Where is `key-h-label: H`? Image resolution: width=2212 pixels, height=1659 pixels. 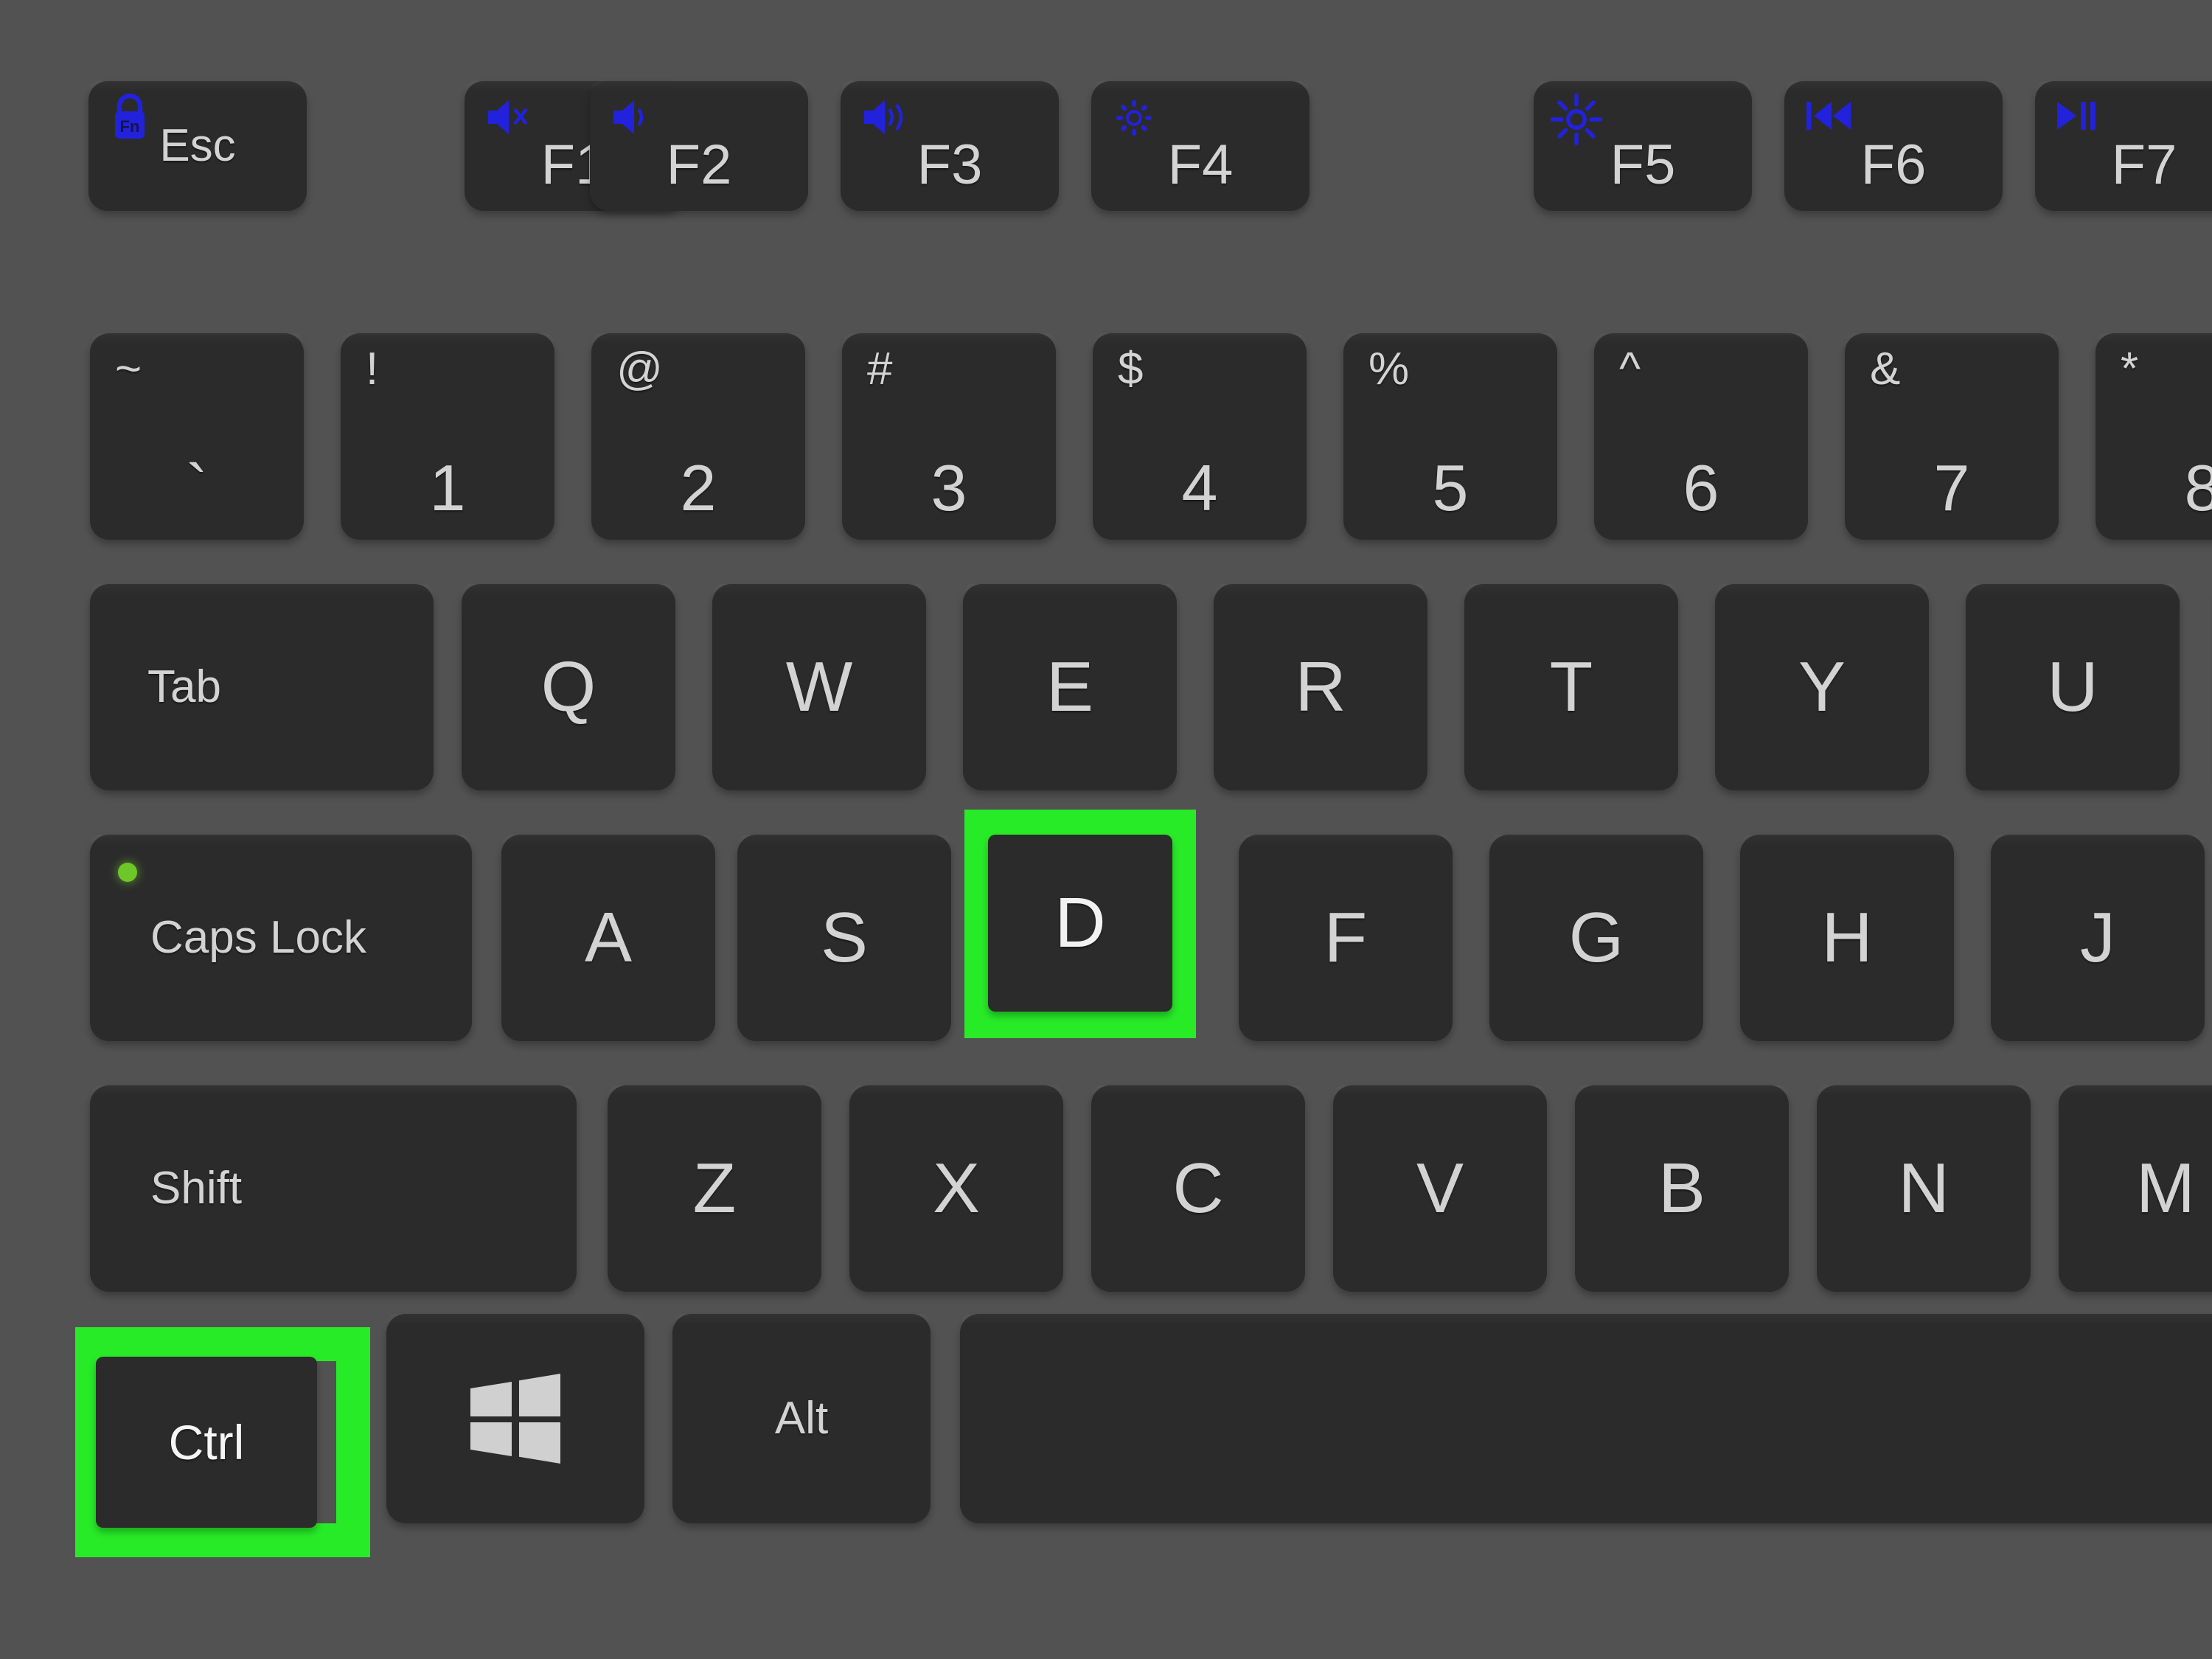
key-h-label: H is located at coordinates (1847, 937).